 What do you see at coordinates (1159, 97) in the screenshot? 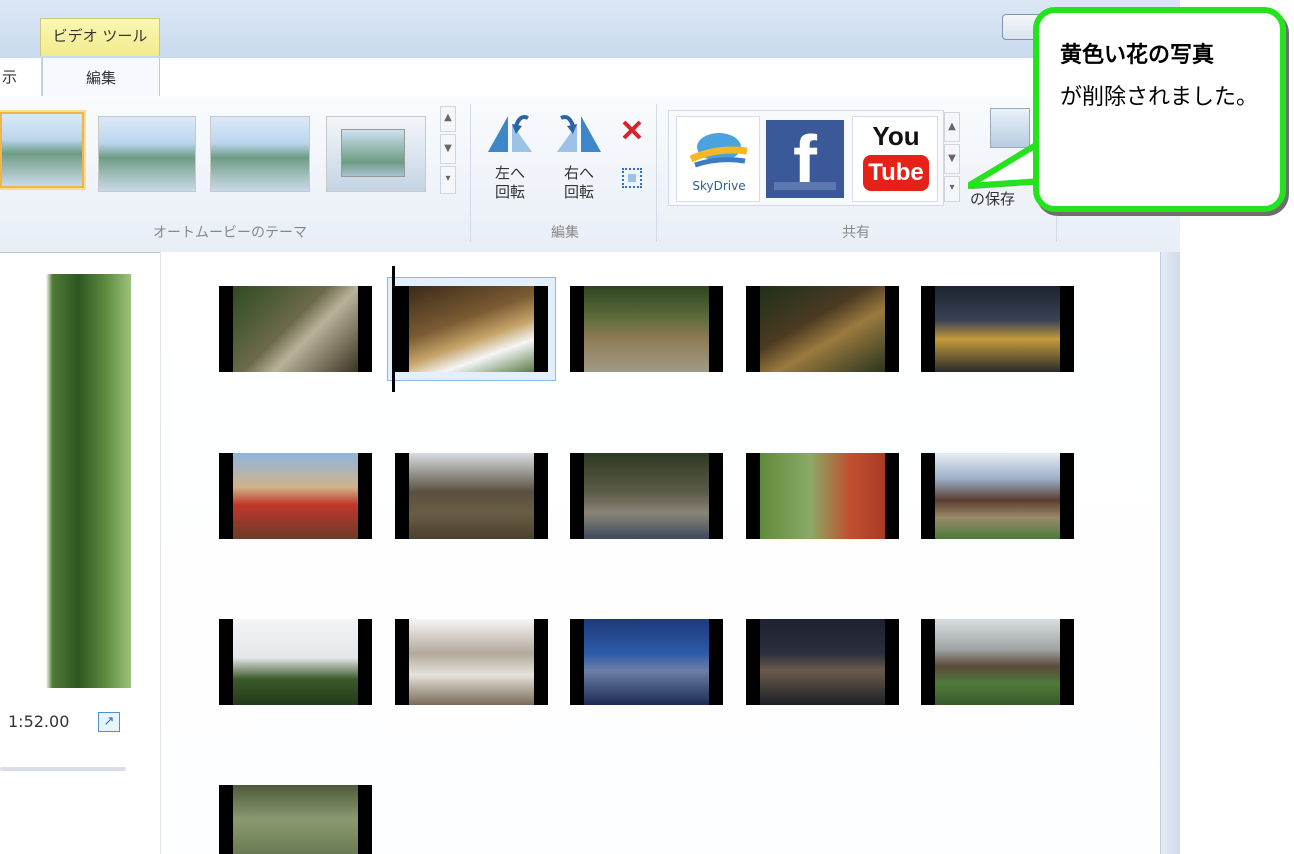
I see `callout-message: が削除されました。` at bounding box center [1159, 97].